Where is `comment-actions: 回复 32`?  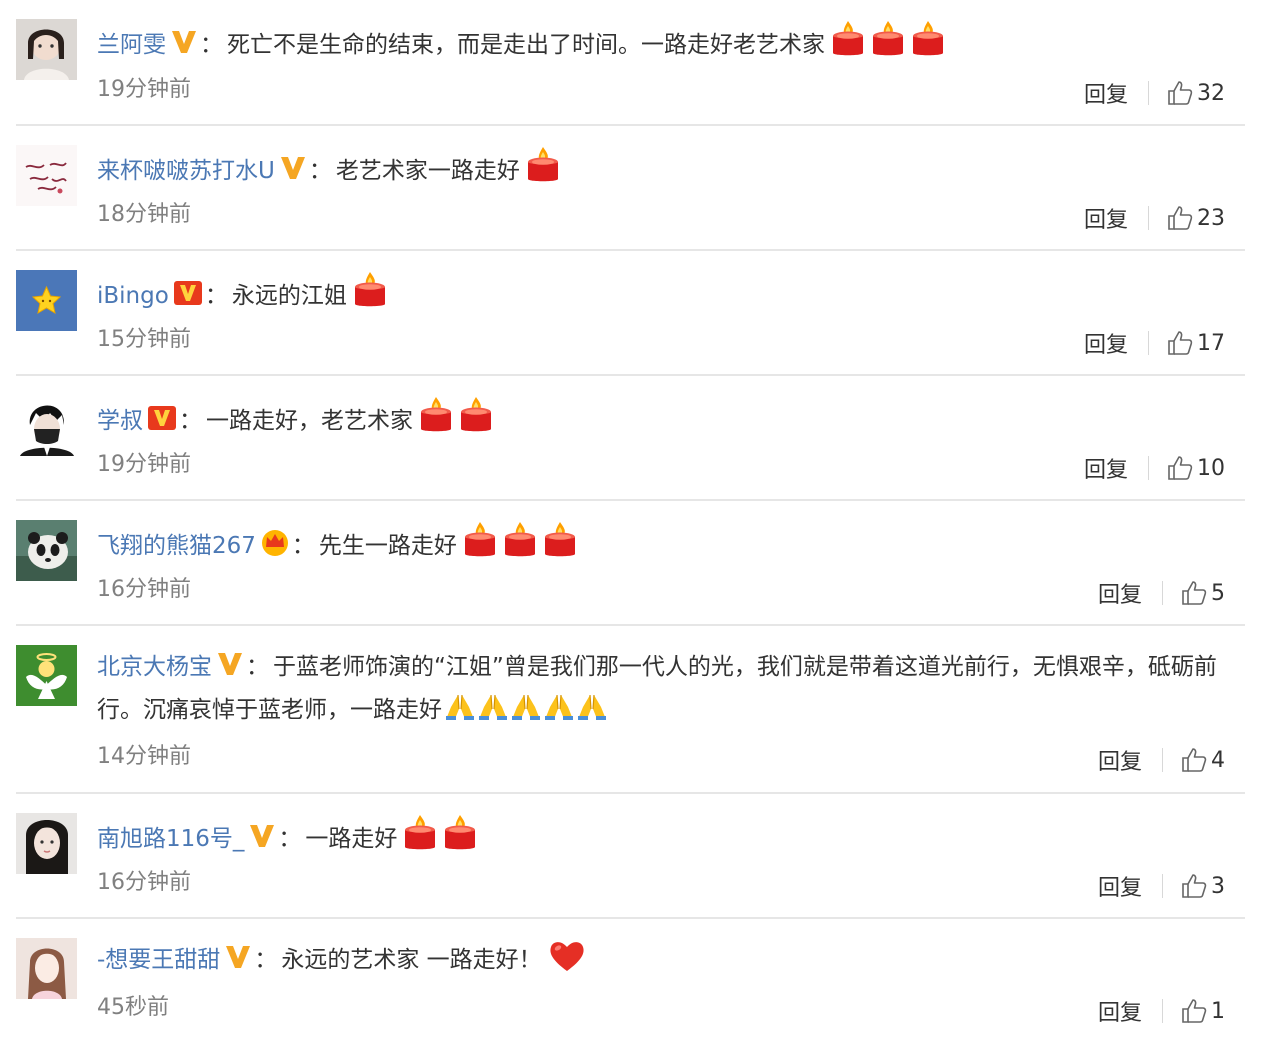
comment-actions: 回复 32 is located at coordinates (1154, 93).